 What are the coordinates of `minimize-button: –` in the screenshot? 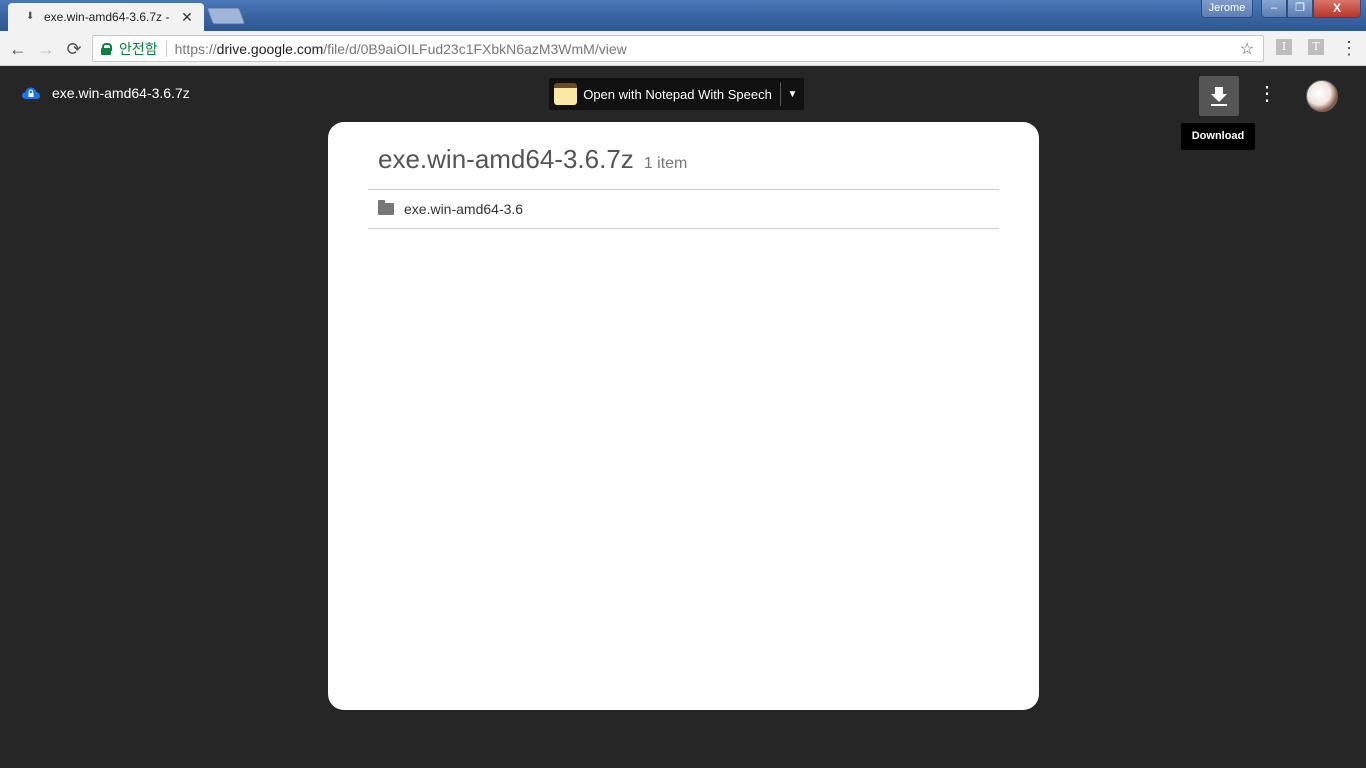 It's located at (1274, 9).